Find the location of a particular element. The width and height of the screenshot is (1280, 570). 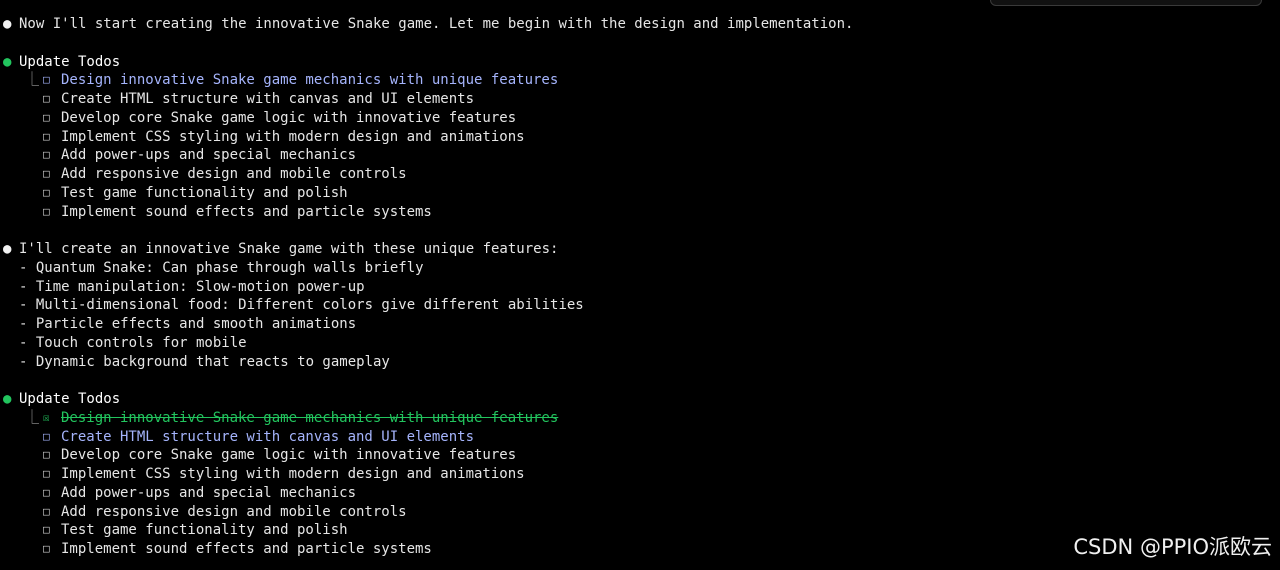

todo-item: □ Test game functionality and polish is located at coordinates (640, 193).